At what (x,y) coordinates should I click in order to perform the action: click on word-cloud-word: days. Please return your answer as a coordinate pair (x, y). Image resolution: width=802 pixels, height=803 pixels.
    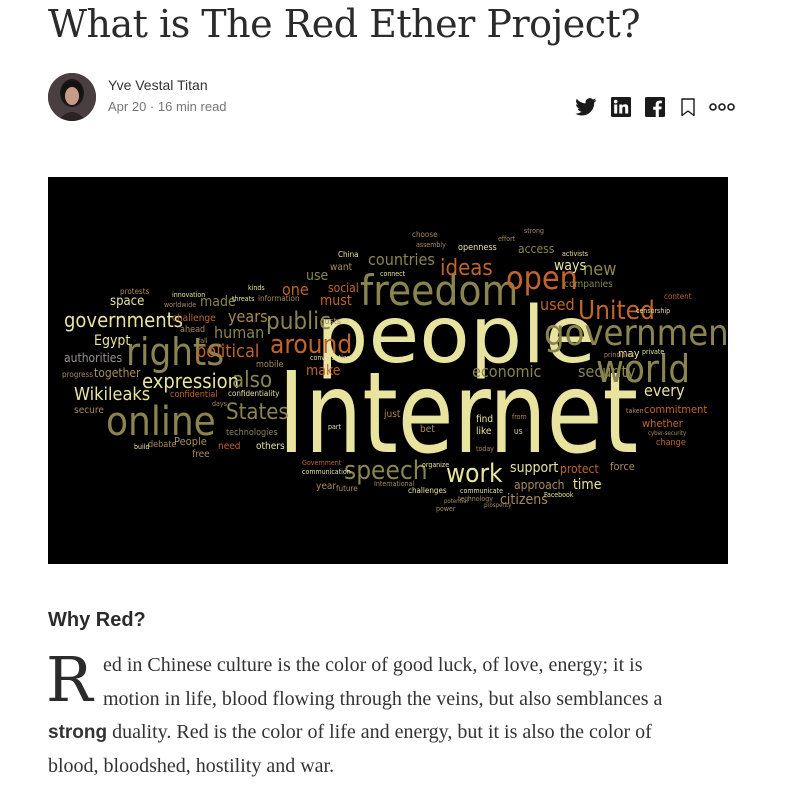
    Looking at the image, I should click on (219, 404).